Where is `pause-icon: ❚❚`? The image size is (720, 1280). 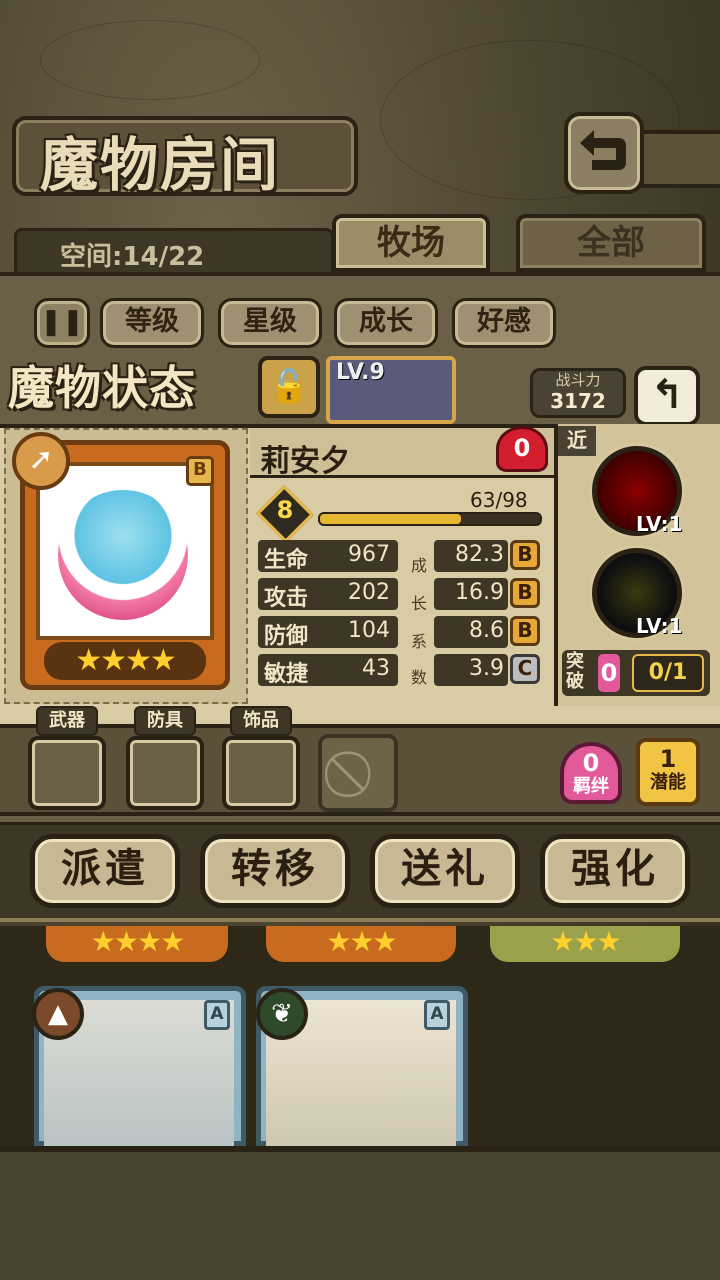 pause-icon: ❚❚ is located at coordinates (62, 322).